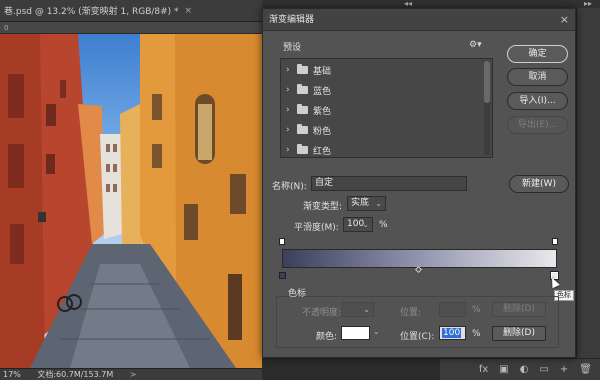  I want to click on expand-panels-icon: ▸▸, so click(588, 4).